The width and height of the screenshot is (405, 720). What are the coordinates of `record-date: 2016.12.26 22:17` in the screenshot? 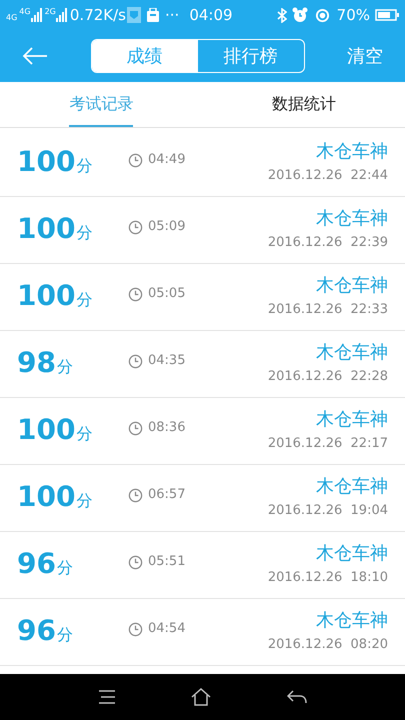 It's located at (328, 443).